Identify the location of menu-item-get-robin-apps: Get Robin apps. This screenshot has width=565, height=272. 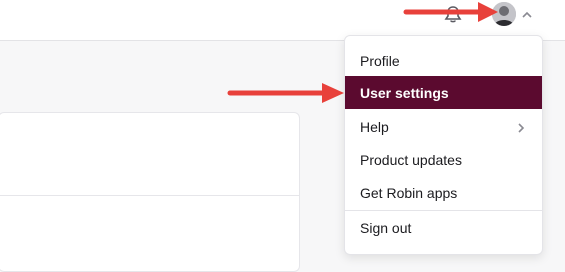
(443, 192).